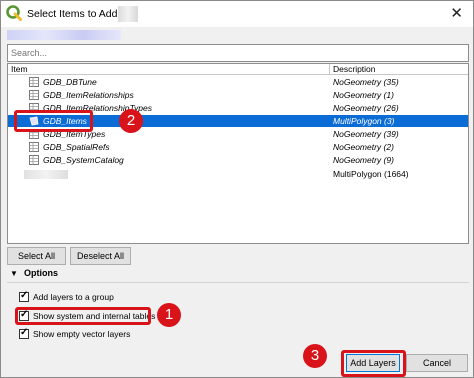 The height and width of the screenshot is (378, 474). What do you see at coordinates (19, 69) in the screenshot?
I see `column-header-item: Item` at bounding box center [19, 69].